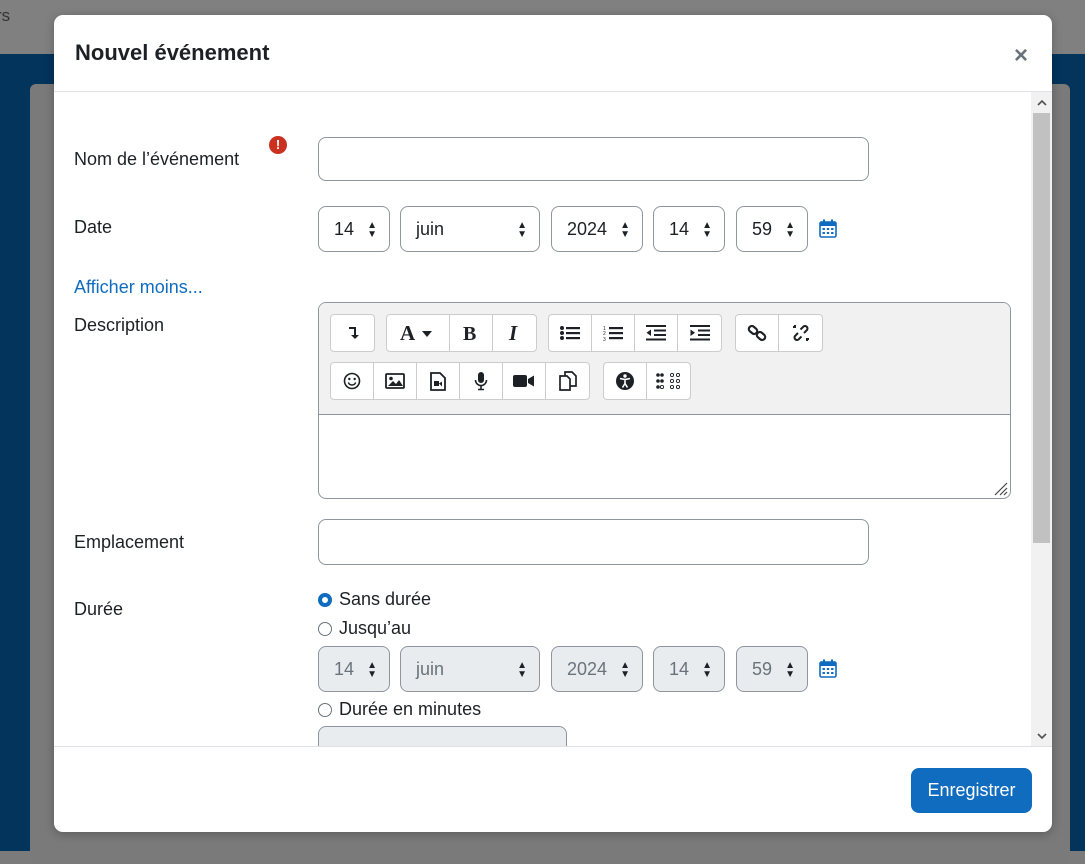  What do you see at coordinates (93, 227) in the screenshot?
I see `date-label: Date` at bounding box center [93, 227].